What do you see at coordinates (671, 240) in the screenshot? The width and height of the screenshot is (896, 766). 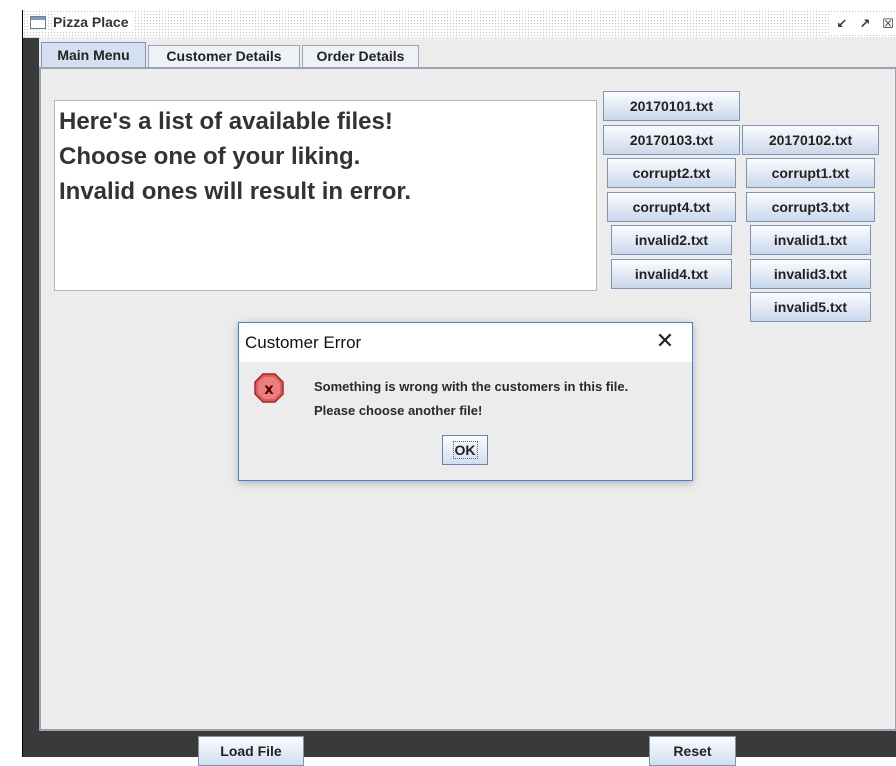 I see `file-button-invalid2: invalid2.txt` at bounding box center [671, 240].